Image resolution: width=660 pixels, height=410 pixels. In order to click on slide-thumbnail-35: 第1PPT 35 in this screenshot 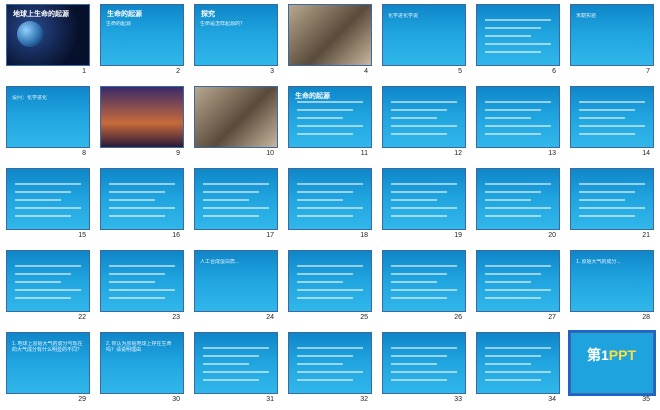, I will do `click(611, 369)`.